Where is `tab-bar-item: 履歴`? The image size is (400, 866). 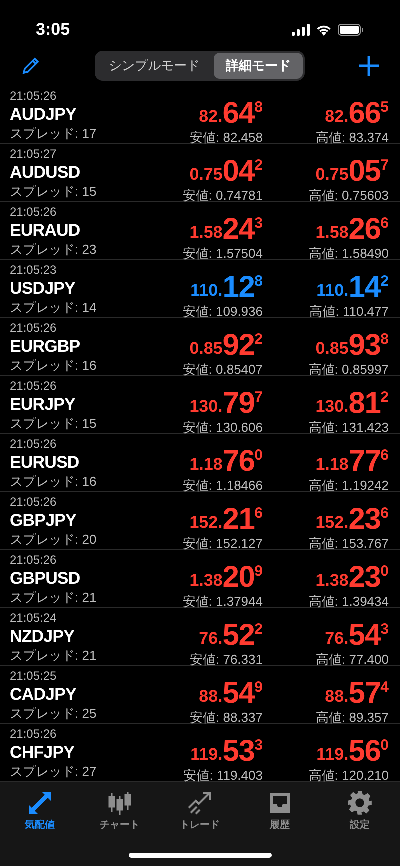 tab-bar-item: 履歴 is located at coordinates (280, 811).